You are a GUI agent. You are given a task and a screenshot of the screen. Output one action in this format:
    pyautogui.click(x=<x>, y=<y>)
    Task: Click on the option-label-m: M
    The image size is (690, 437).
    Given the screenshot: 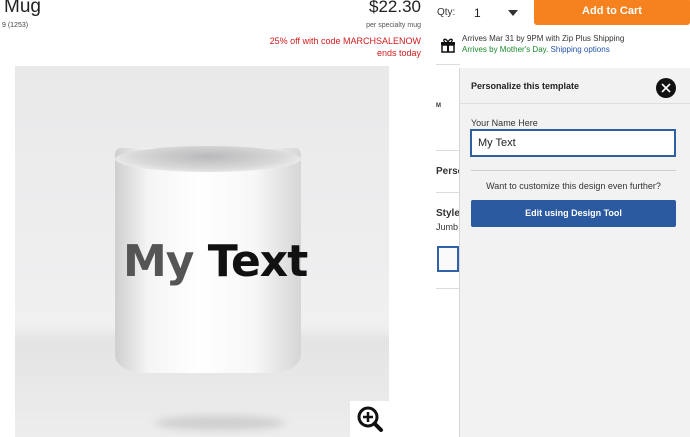 What is the action you would take?
    pyautogui.click(x=438, y=106)
    